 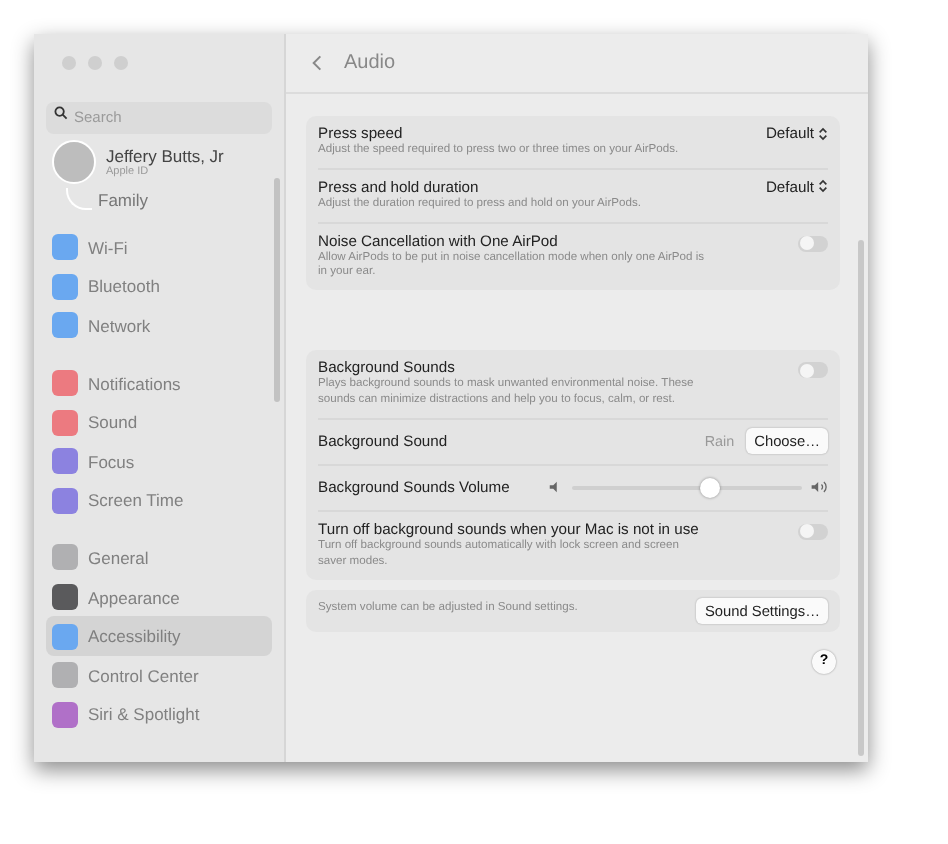 What do you see at coordinates (277, 290) in the screenshot?
I see `sidebar-scrollbar` at bounding box center [277, 290].